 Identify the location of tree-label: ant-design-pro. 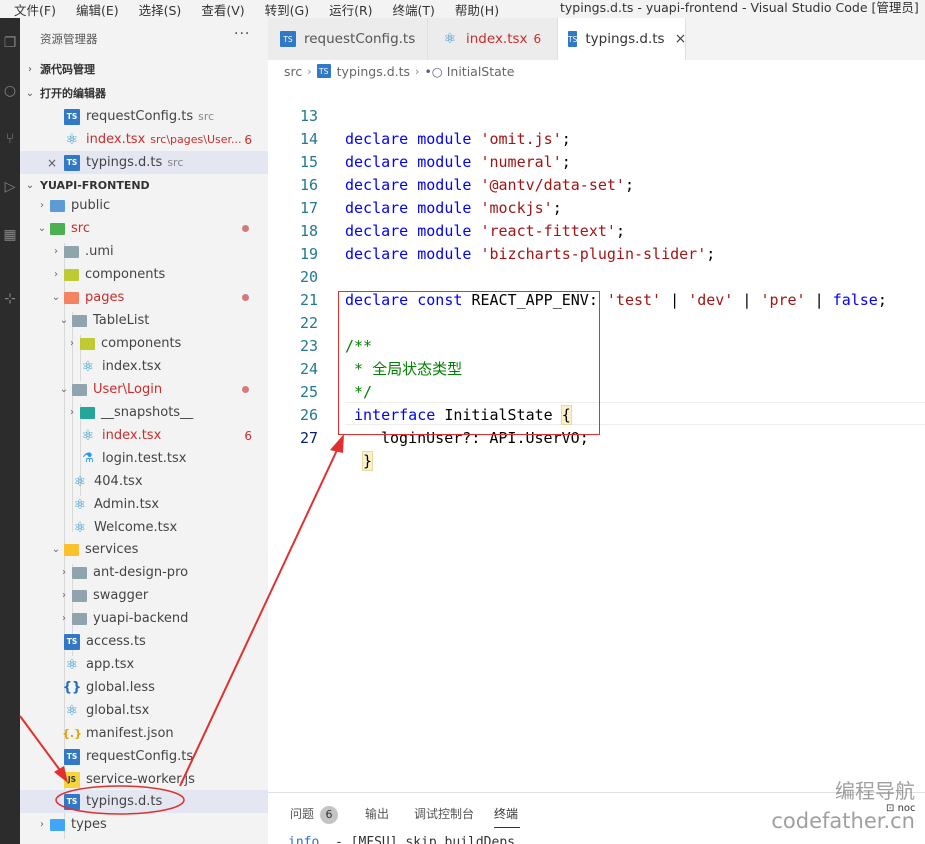
(141, 572).